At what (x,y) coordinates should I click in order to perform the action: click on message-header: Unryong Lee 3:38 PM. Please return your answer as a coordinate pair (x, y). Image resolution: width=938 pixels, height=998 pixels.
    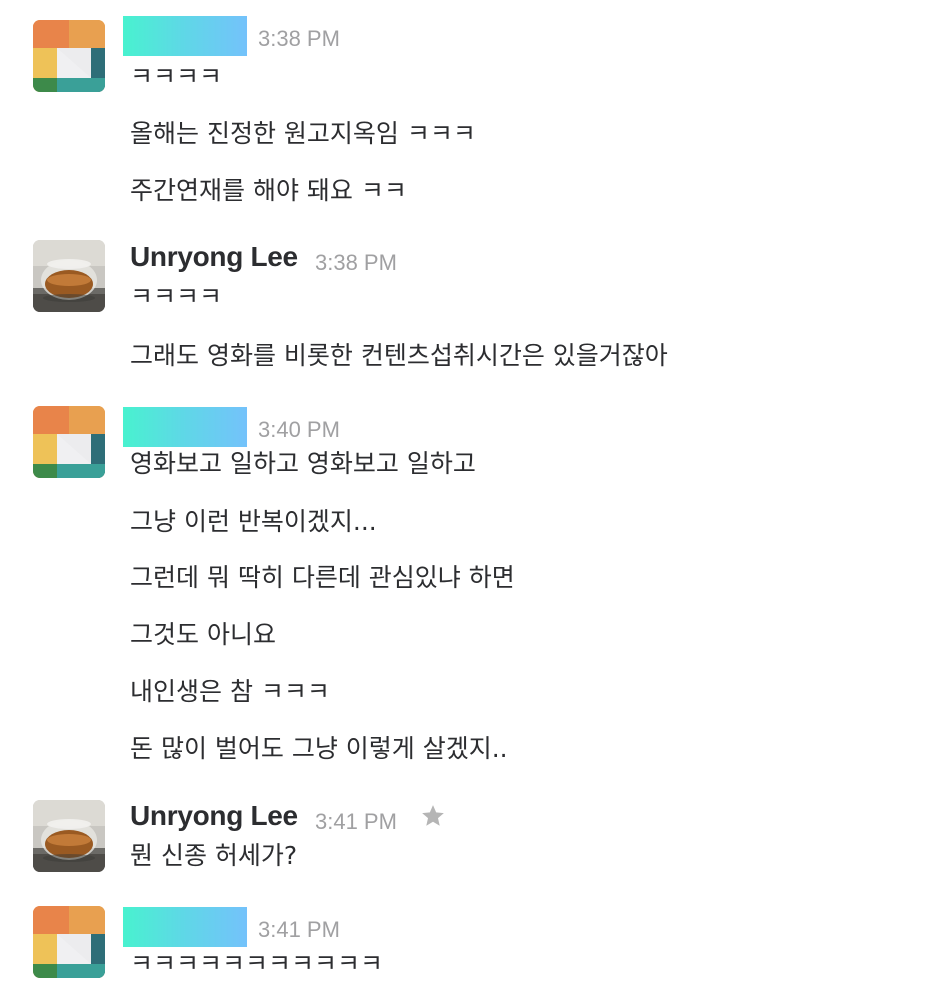
    Looking at the image, I should click on (333, 260).